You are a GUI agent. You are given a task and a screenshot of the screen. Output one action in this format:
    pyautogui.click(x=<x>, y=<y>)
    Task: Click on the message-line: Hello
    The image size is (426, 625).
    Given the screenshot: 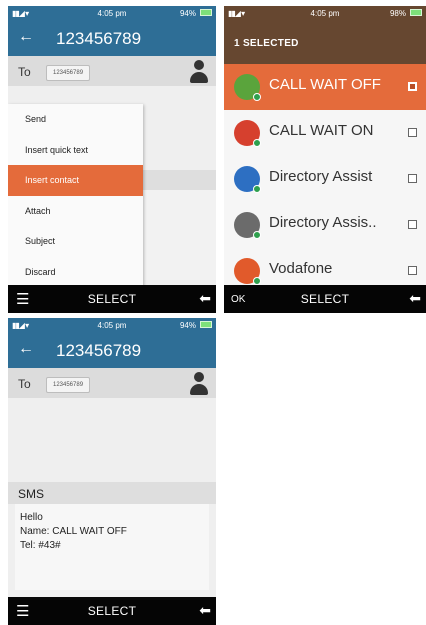 What is the action you would take?
    pyautogui.click(x=31, y=517)
    